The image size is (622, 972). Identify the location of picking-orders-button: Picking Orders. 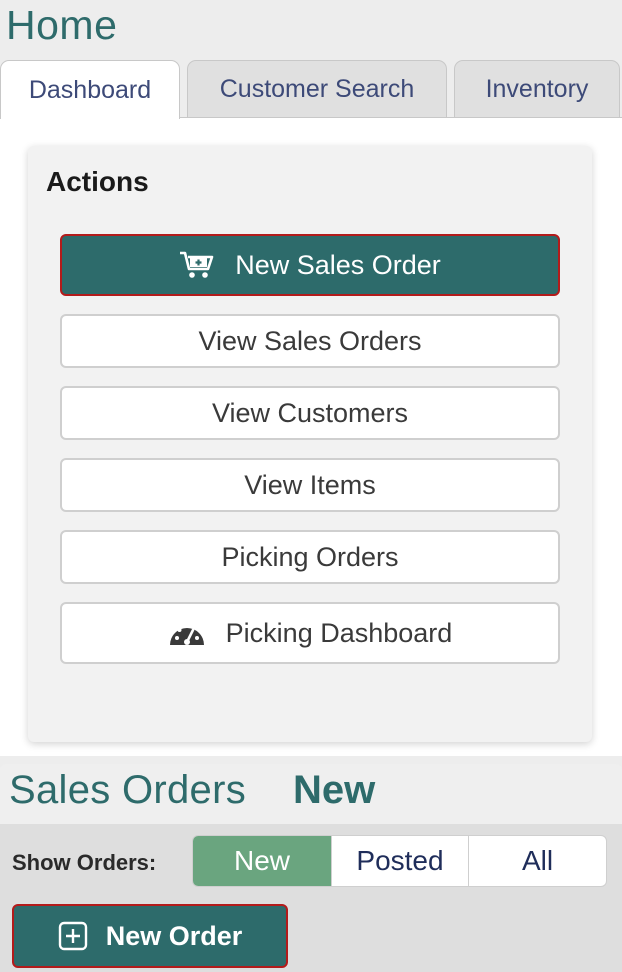
(310, 557).